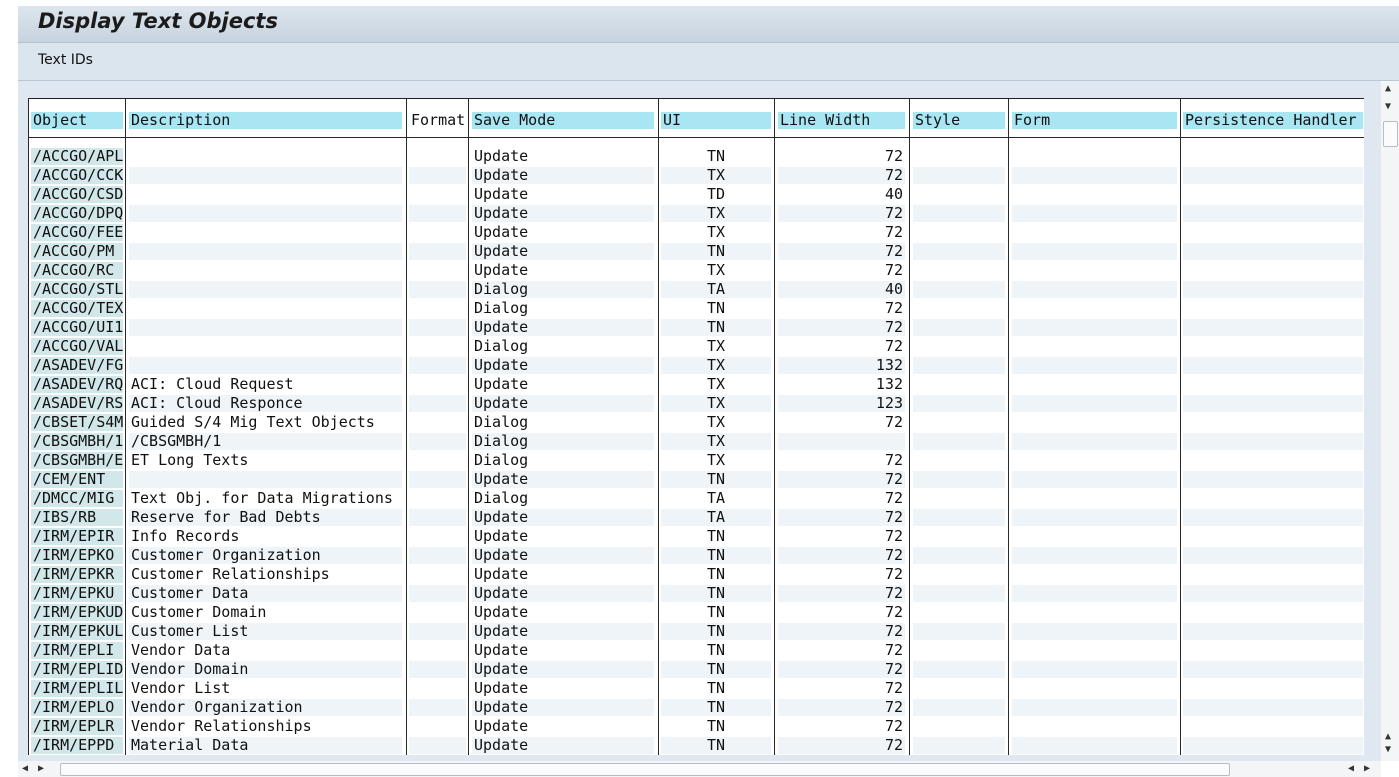 The width and height of the screenshot is (1399, 777). What do you see at coordinates (696, 213) in the screenshot?
I see `table-row: /ACCGO/DPQ Update TX 72` at bounding box center [696, 213].